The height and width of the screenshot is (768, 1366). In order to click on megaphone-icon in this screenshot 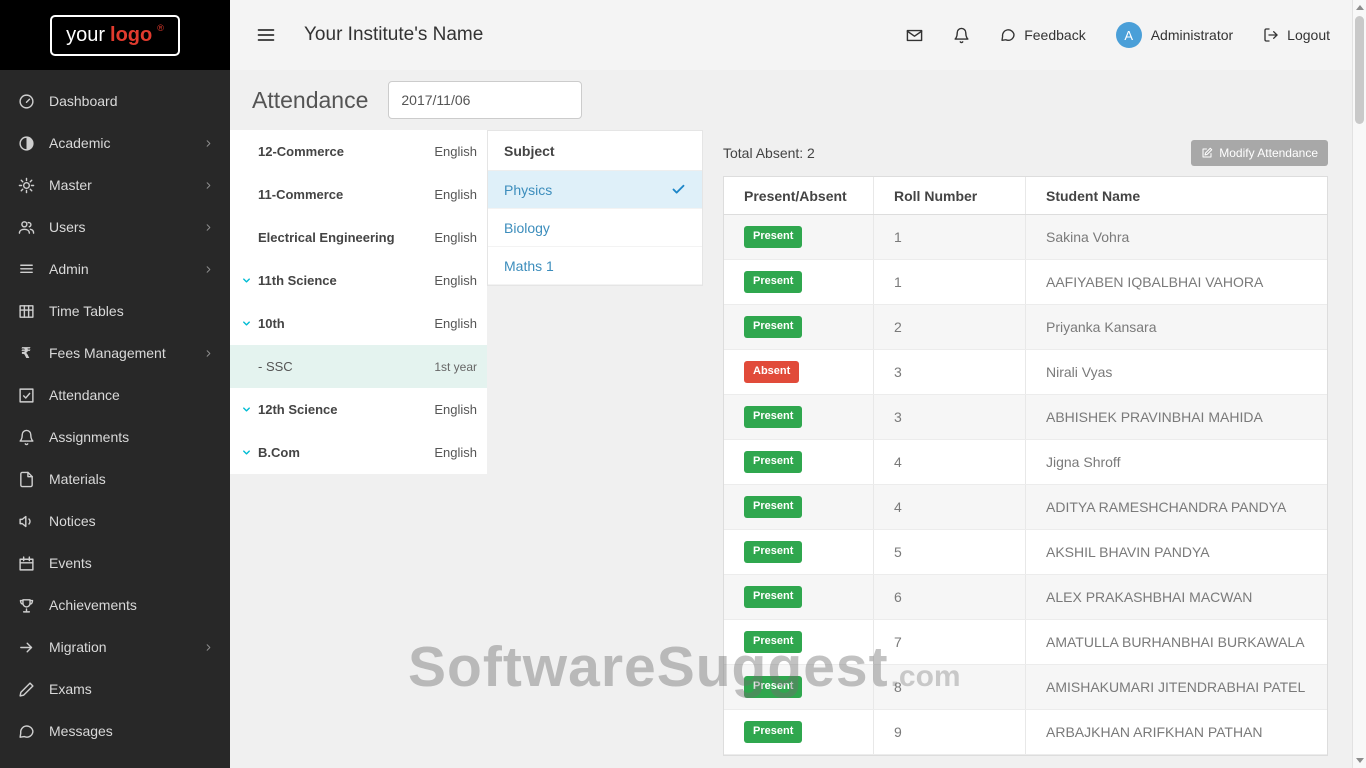, I will do `click(26, 521)`.